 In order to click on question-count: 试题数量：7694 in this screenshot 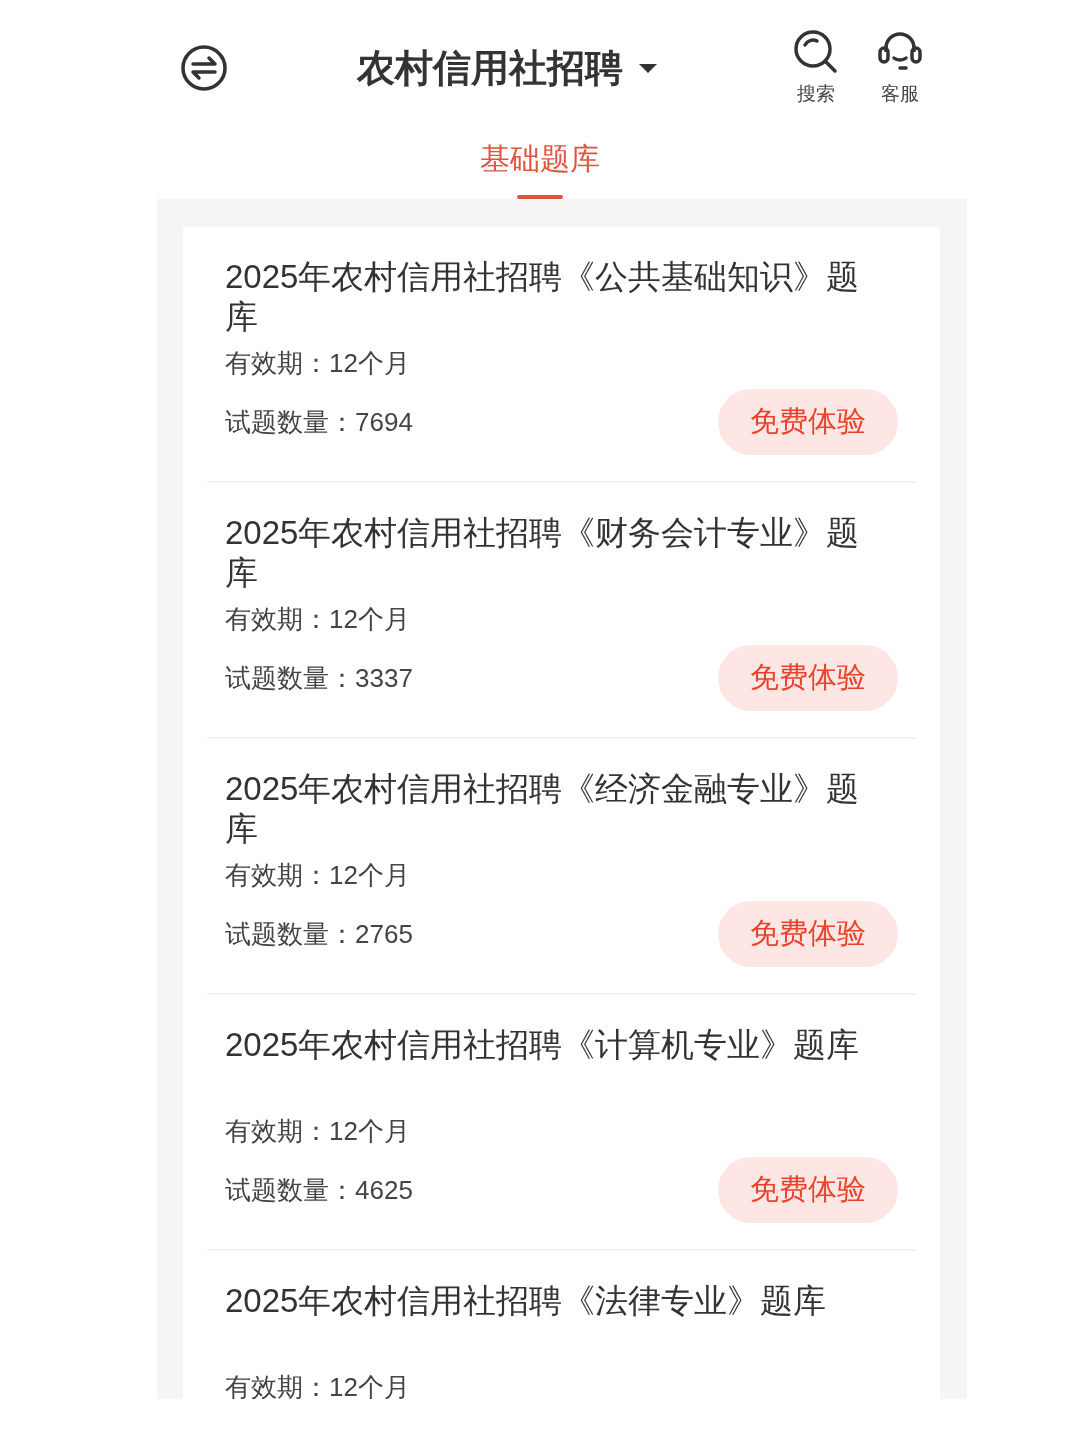, I will do `click(319, 422)`.